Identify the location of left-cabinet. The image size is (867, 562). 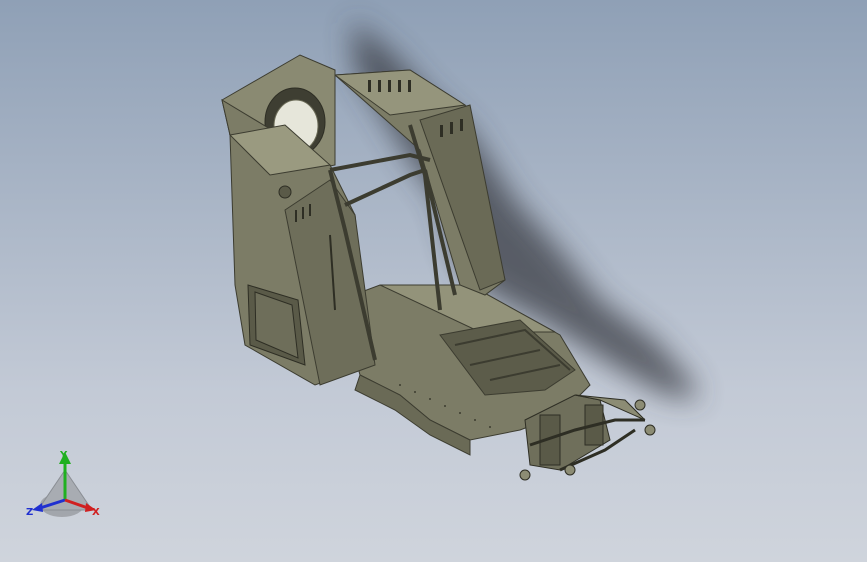
(298, 220).